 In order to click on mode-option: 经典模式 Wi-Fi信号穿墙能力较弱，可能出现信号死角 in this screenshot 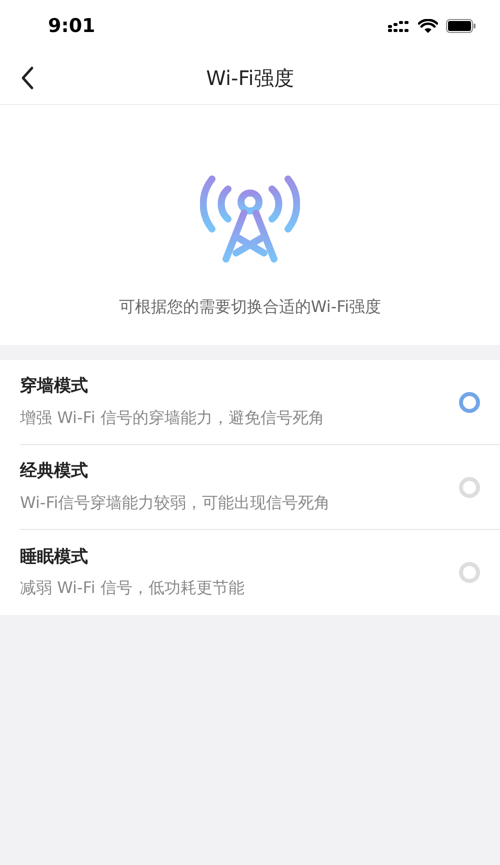, I will do `click(260, 487)`.